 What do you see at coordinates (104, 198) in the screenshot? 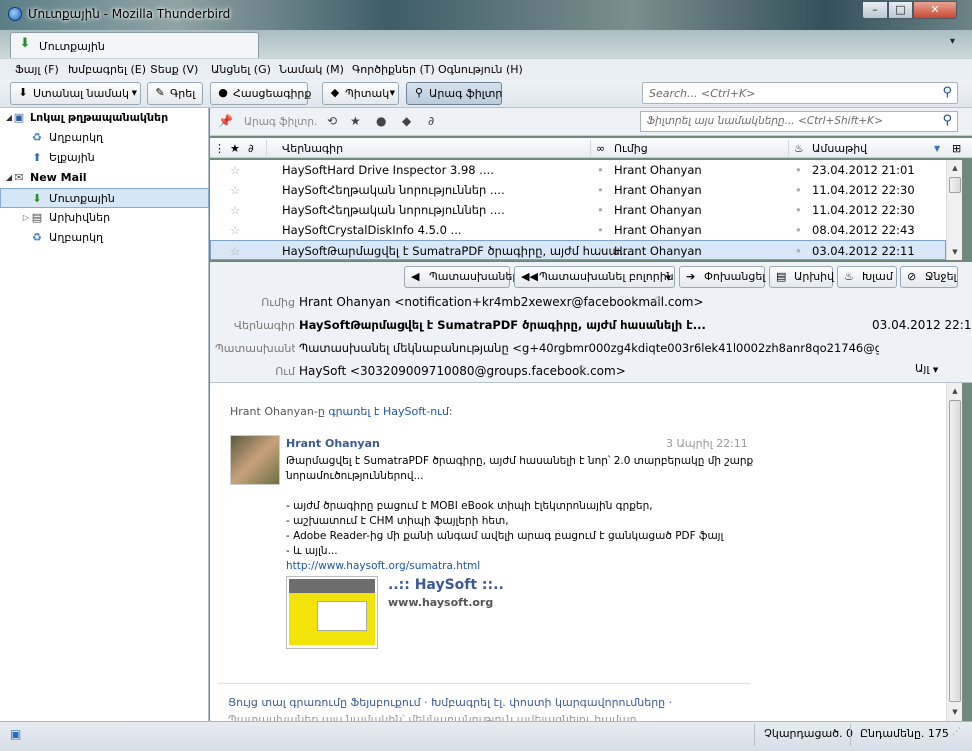
I see `folder-inbox: ⬇ Մուտքային` at bounding box center [104, 198].